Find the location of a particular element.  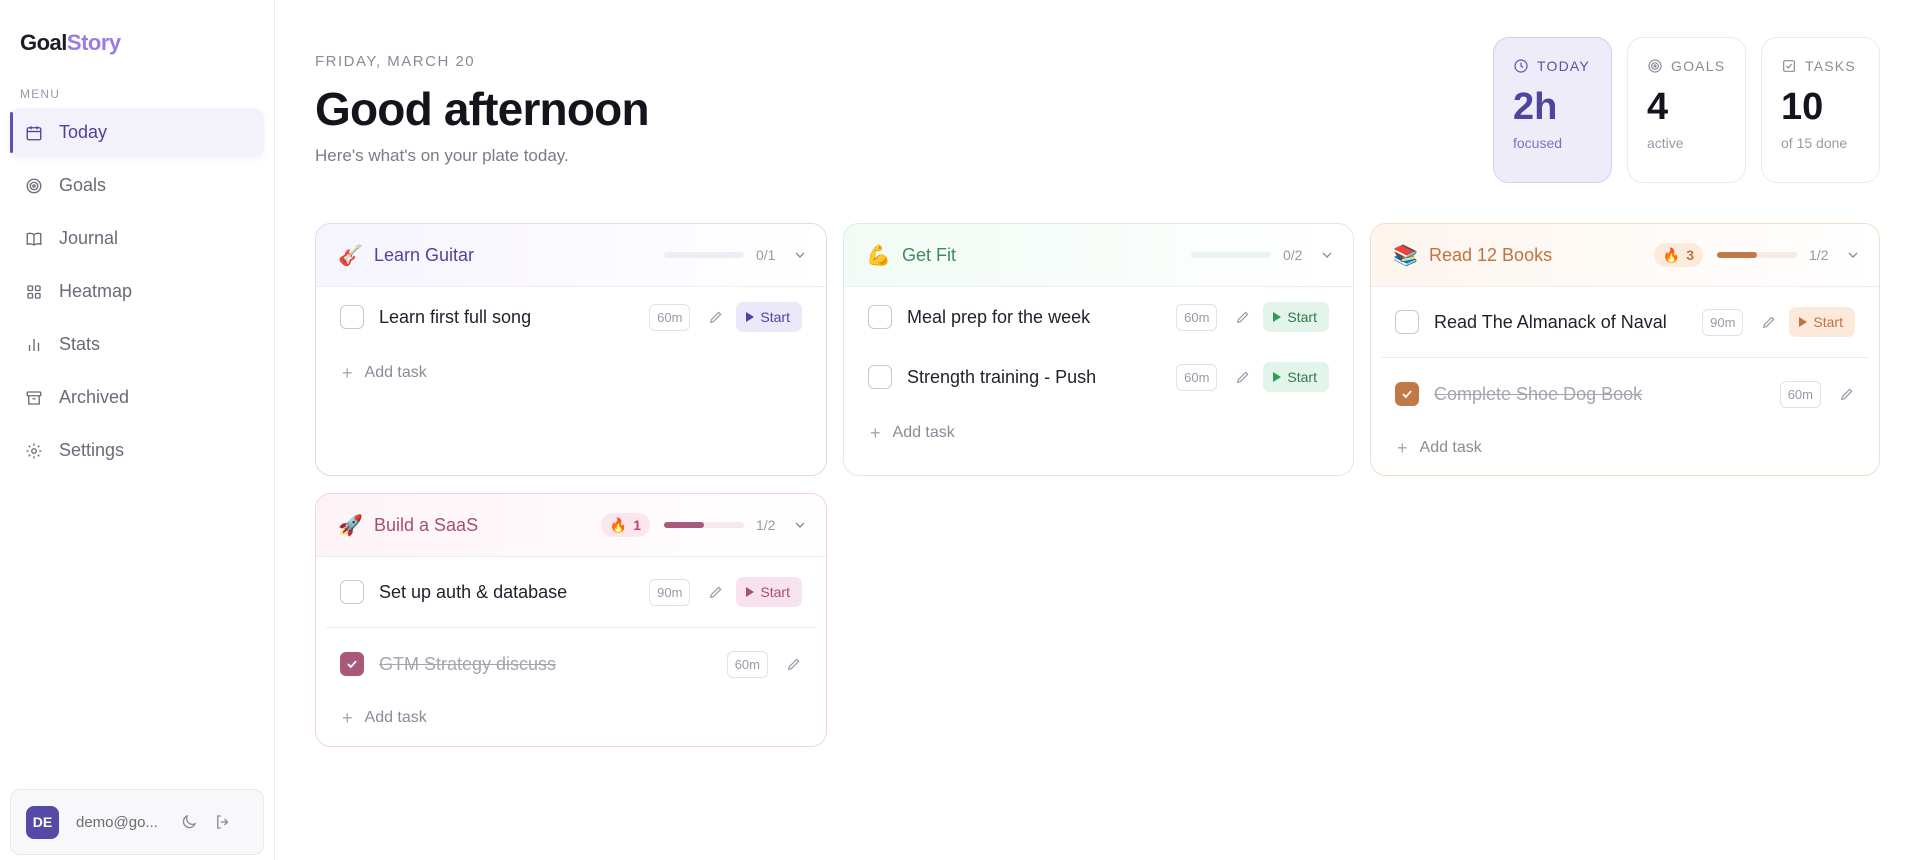

goal-card-header: 📚 Read 12 Books 🔥 3 1/2 is located at coordinates (1625, 255).